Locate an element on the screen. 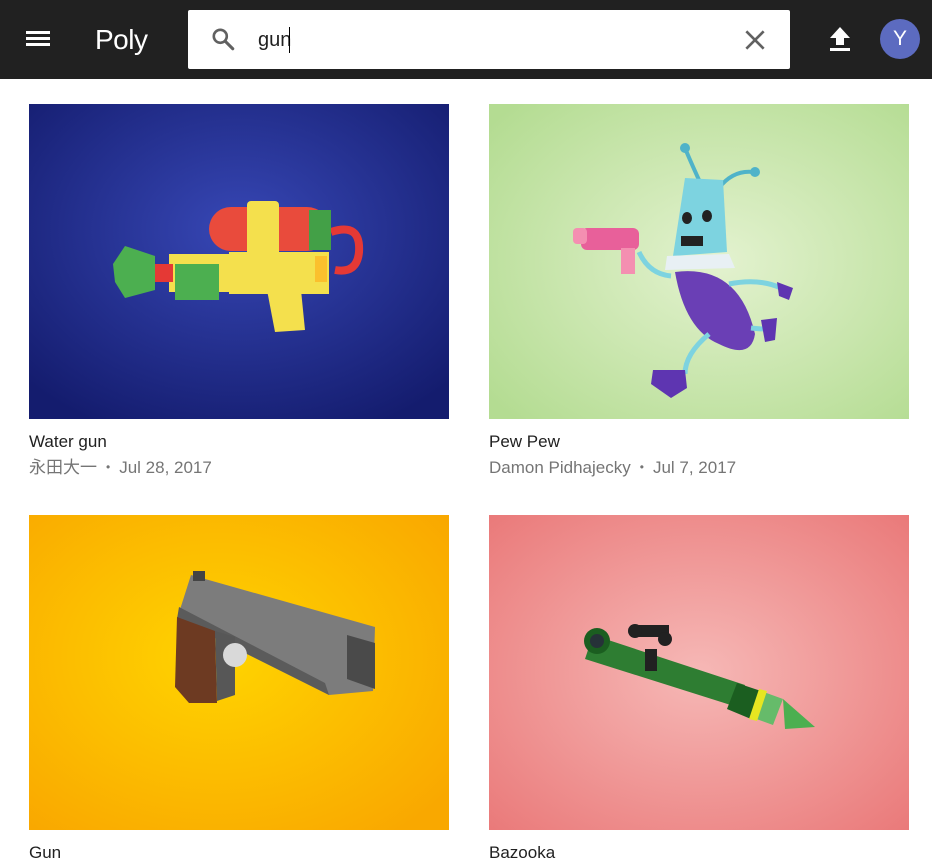  top-app-bar: Poly Y is located at coordinates (466, 39).